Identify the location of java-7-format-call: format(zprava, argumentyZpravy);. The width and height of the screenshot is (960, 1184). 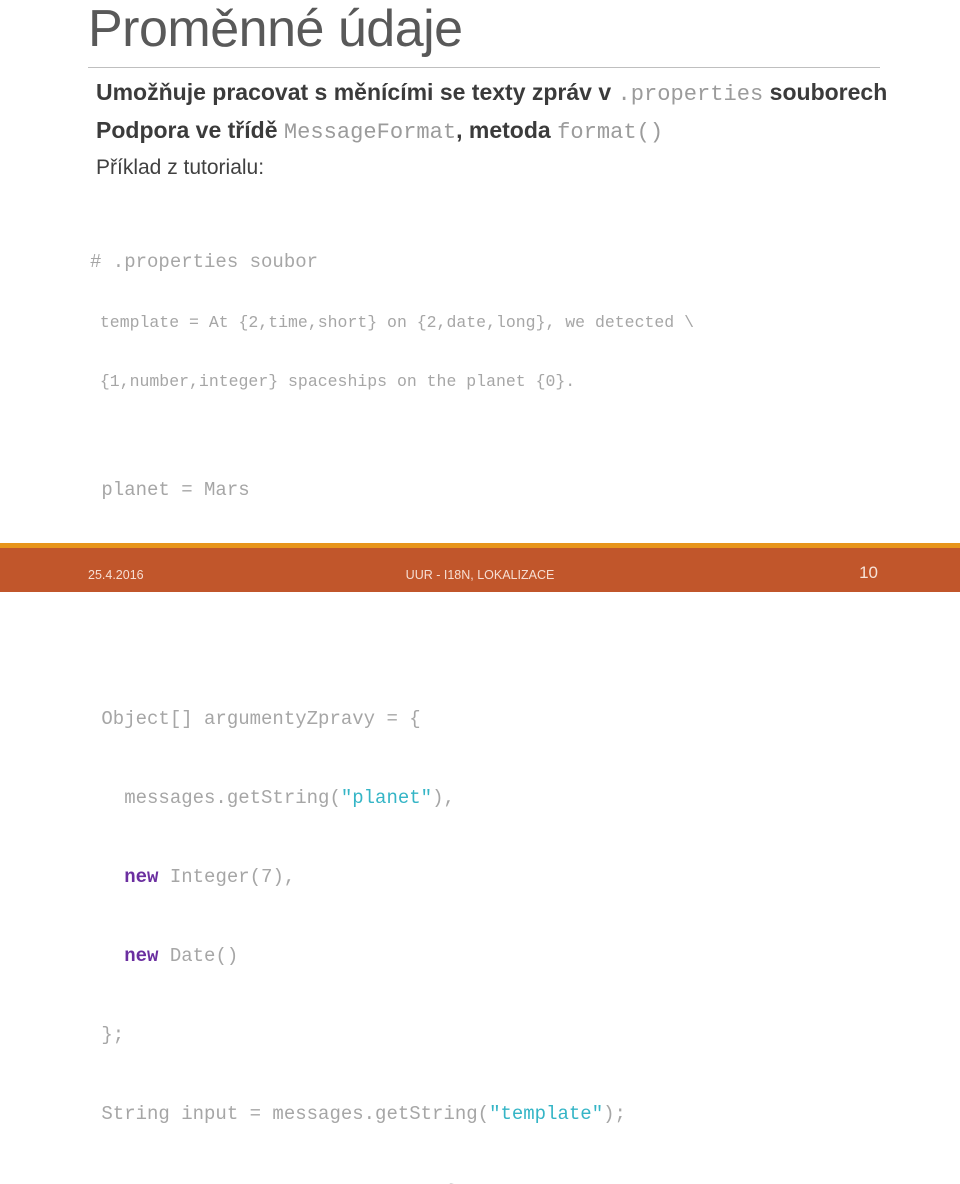
(625, 1183).